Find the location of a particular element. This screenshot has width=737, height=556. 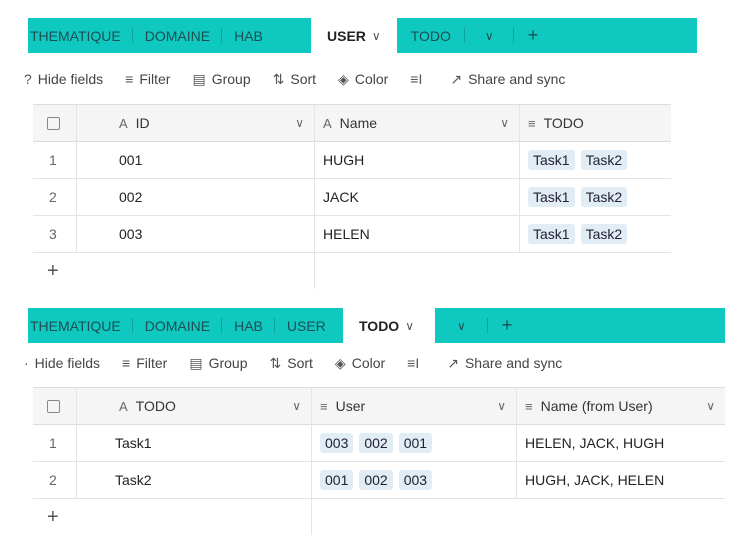

row-height-icon: ≡I is located at coordinates (413, 363).